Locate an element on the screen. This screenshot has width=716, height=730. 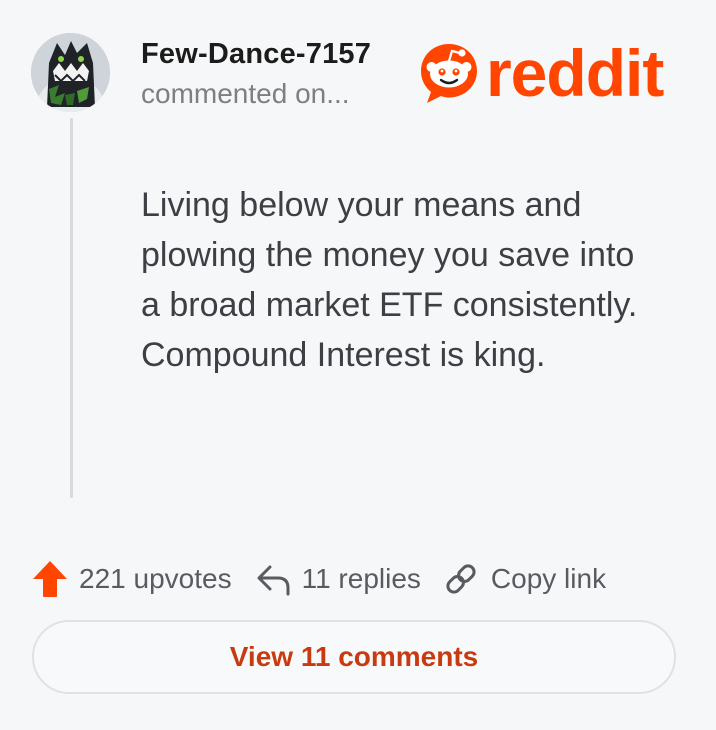
username: Few-Dance-7157 is located at coordinates (256, 54).